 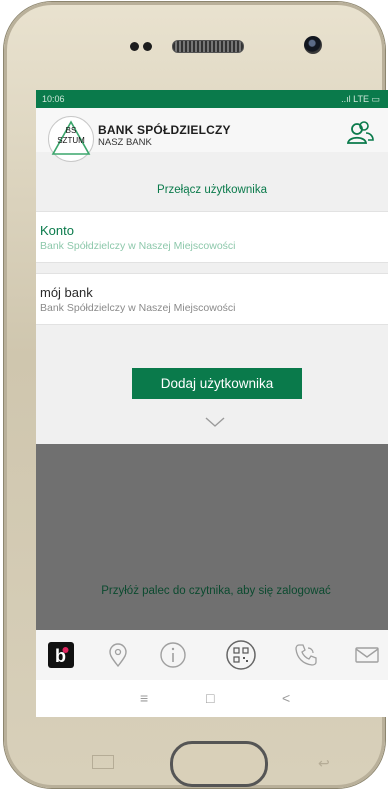 What do you see at coordinates (53, 99) in the screenshot?
I see `status-time: 10:06` at bounding box center [53, 99].